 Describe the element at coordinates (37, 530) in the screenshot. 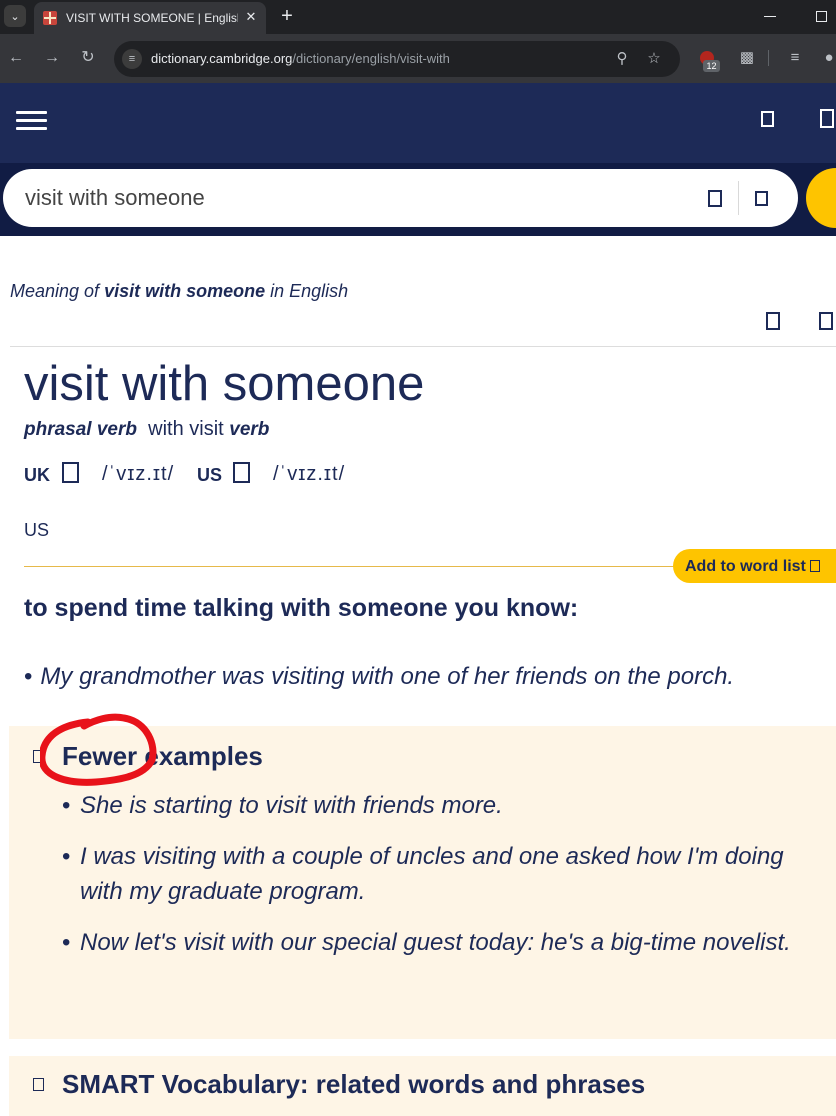

I see `region-label: US` at that location.